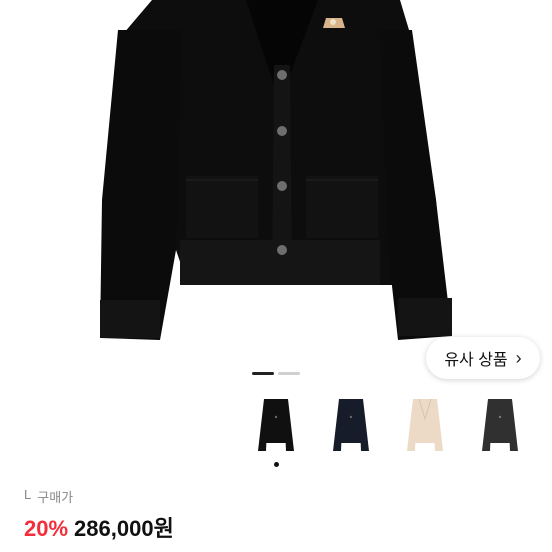  I want to click on thumbnail-navy, so click(350, 425).